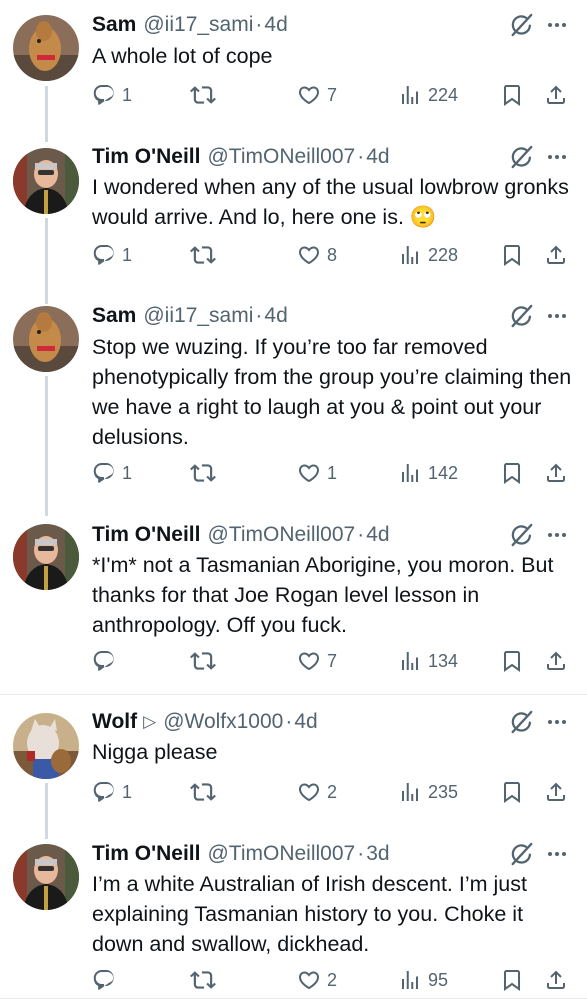 This screenshot has width=587, height=1000. I want to click on tweet-header: Tim O'Neill @TimONeill007 · 3d, so click(241, 854).